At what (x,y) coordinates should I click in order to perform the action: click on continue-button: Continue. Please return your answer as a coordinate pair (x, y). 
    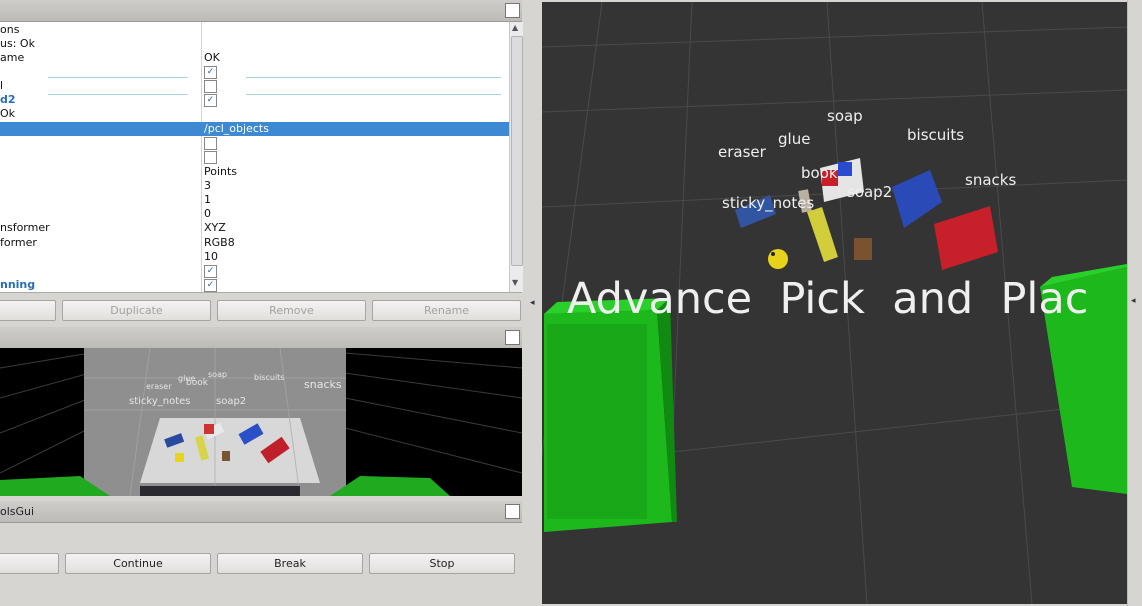
    Looking at the image, I should click on (138, 563).